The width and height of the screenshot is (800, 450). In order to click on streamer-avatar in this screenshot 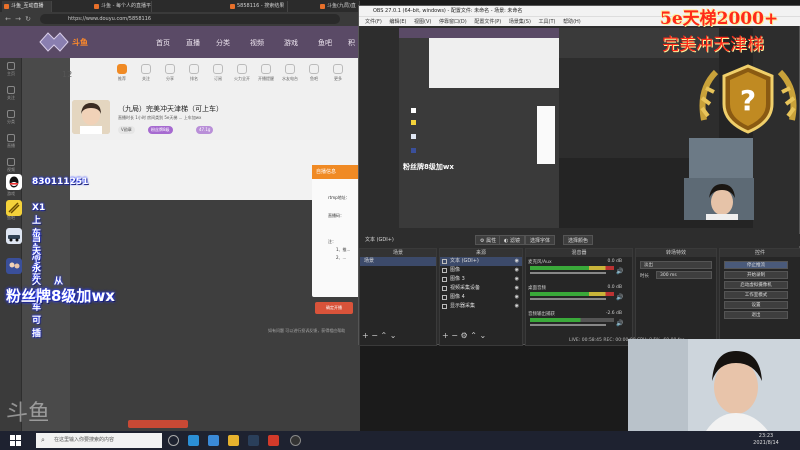, I will do `click(91, 117)`.